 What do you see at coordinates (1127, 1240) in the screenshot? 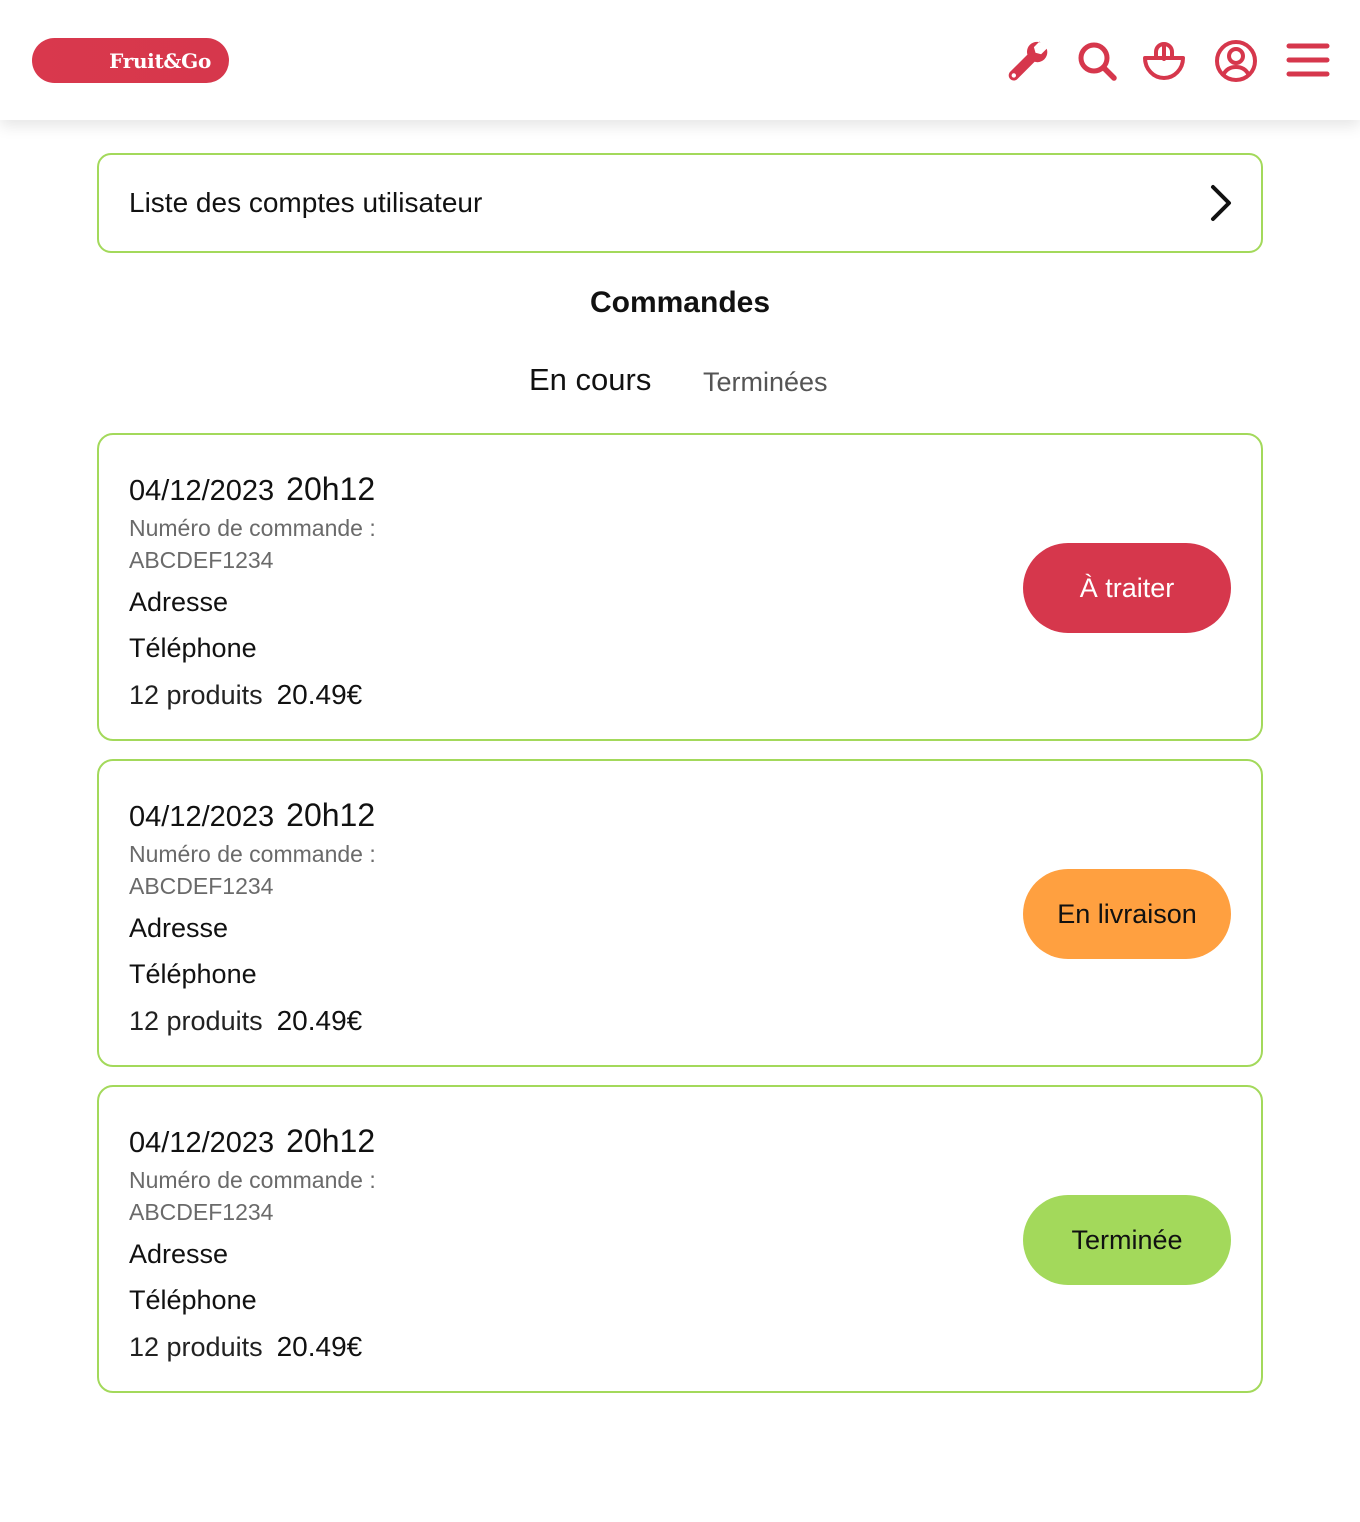
I see `status-button-completed: Terminée` at bounding box center [1127, 1240].